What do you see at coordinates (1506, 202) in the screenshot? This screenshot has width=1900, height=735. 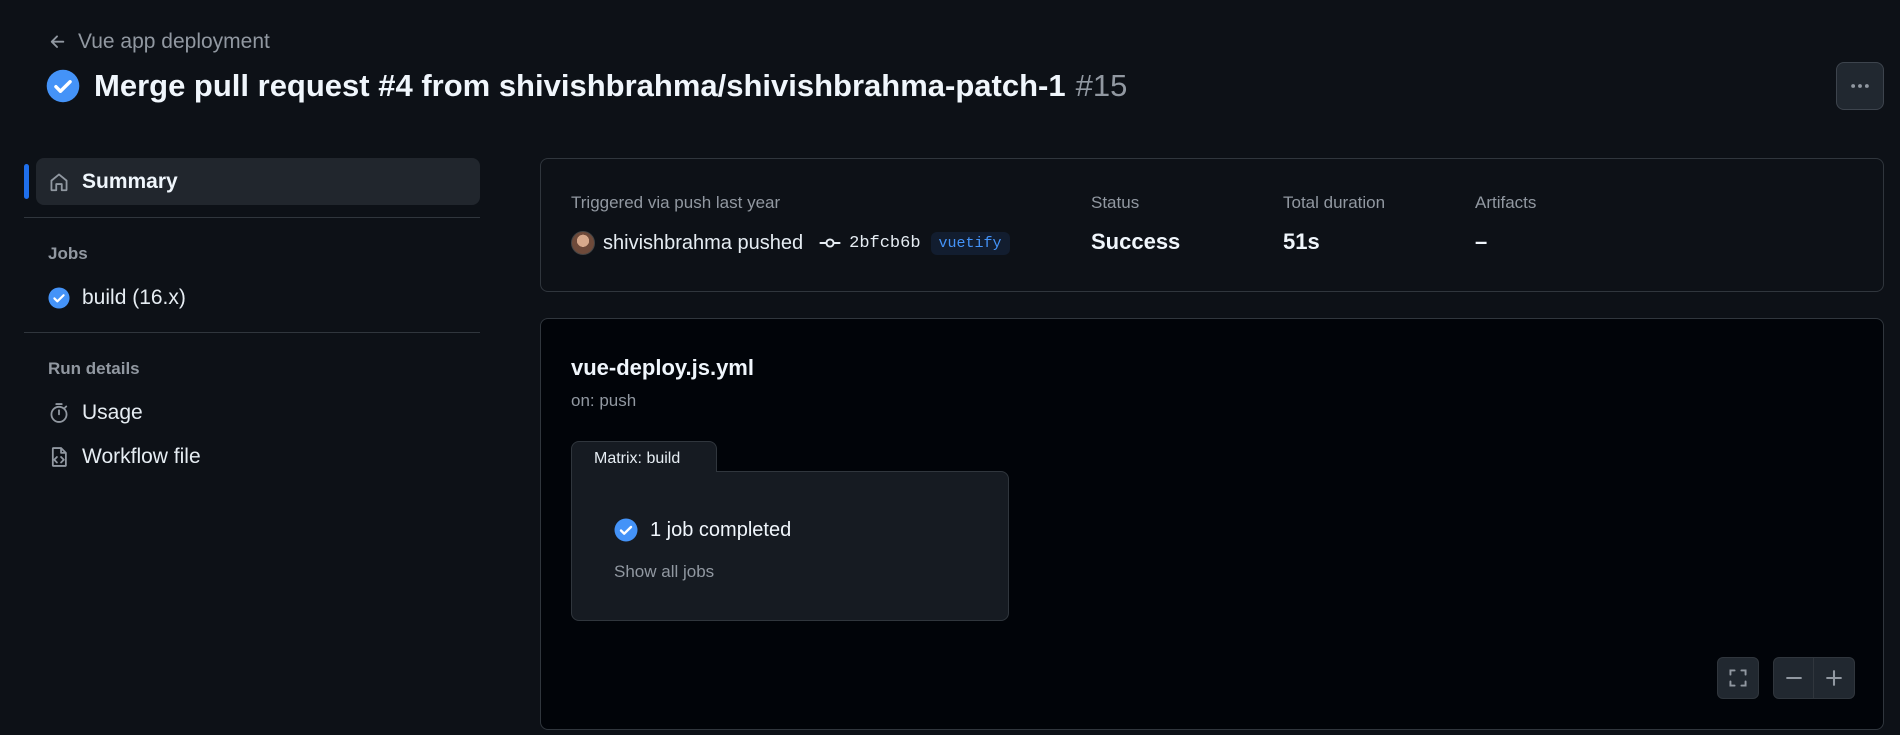 I see `artifacts-label: Artifacts` at bounding box center [1506, 202].